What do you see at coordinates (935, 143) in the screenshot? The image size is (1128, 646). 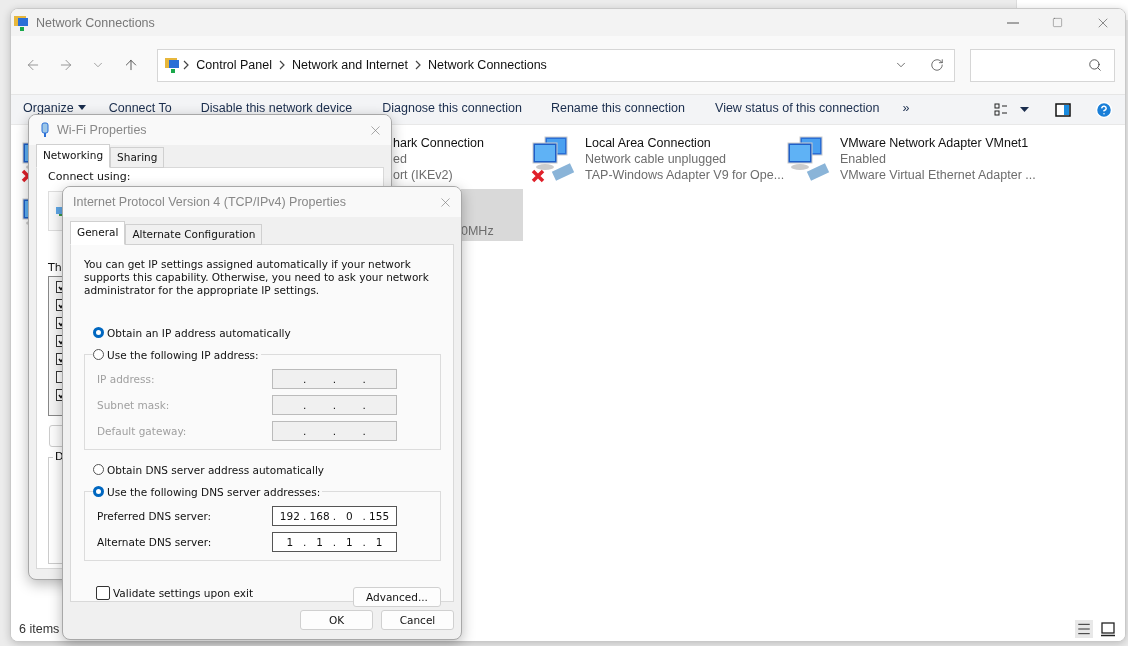 I see `connection-name: VMware Network Adapter VMnet1` at bounding box center [935, 143].